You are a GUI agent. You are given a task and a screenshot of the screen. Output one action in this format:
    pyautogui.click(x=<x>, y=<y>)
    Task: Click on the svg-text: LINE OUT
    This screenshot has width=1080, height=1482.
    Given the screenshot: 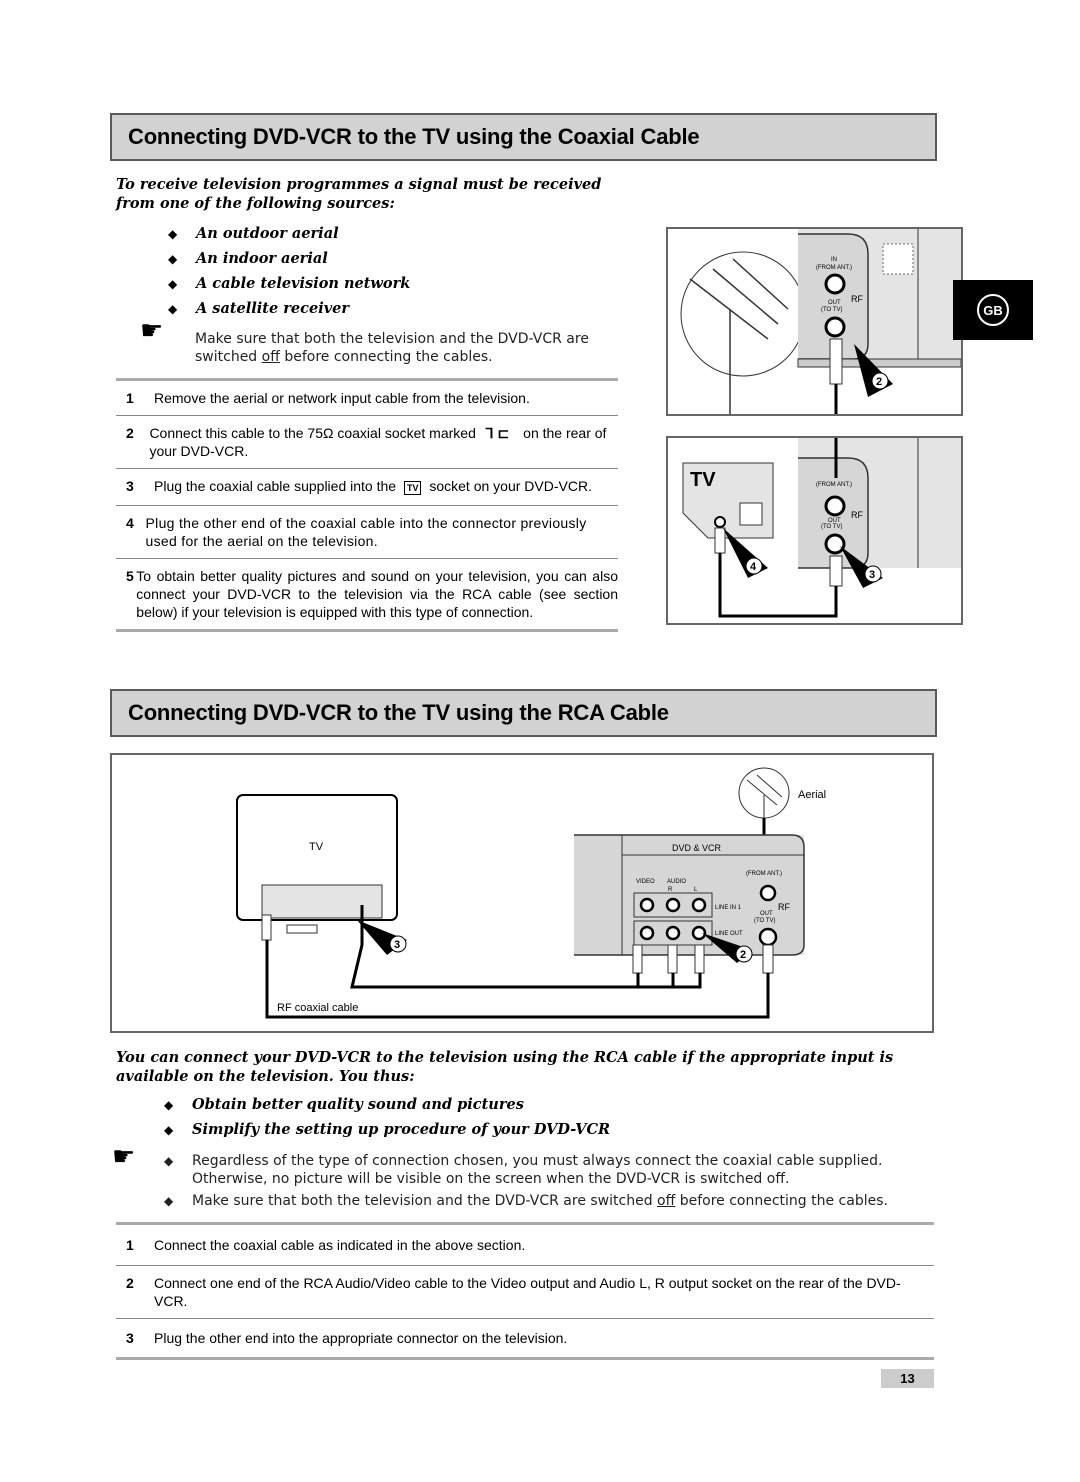 What is the action you would take?
    pyautogui.click(x=729, y=934)
    